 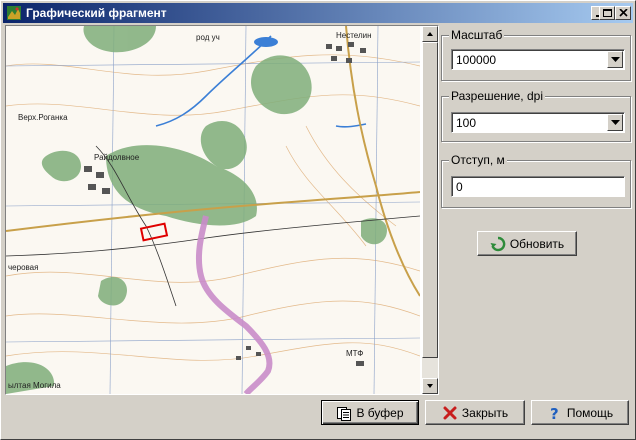 I want to click on close-window-button, so click(x=623, y=13).